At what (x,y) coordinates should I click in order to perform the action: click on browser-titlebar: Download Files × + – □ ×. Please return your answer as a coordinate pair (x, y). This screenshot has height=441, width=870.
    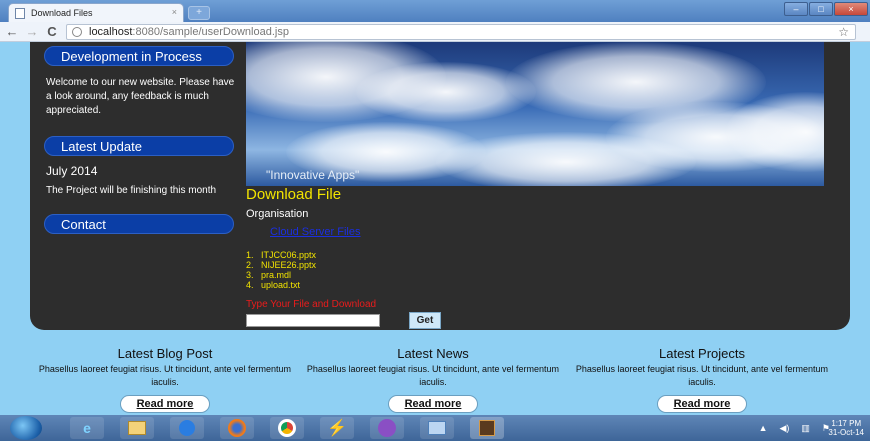
    Looking at the image, I should click on (435, 11).